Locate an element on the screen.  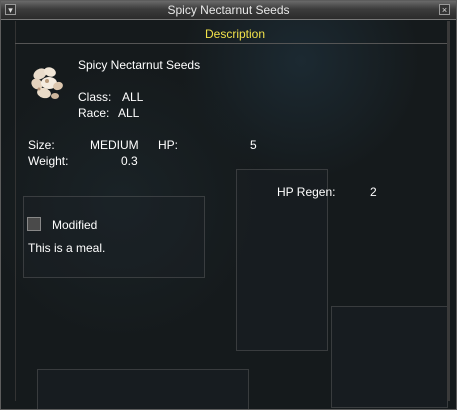
hp-regen-label: HP Regen: is located at coordinates (306, 192).